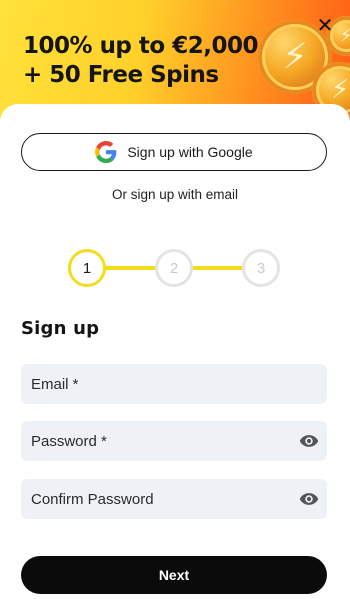 The height and width of the screenshot is (599, 350). I want to click on promo-title: 100% up to €2,000 + 50 Free Spins, so click(140, 61).